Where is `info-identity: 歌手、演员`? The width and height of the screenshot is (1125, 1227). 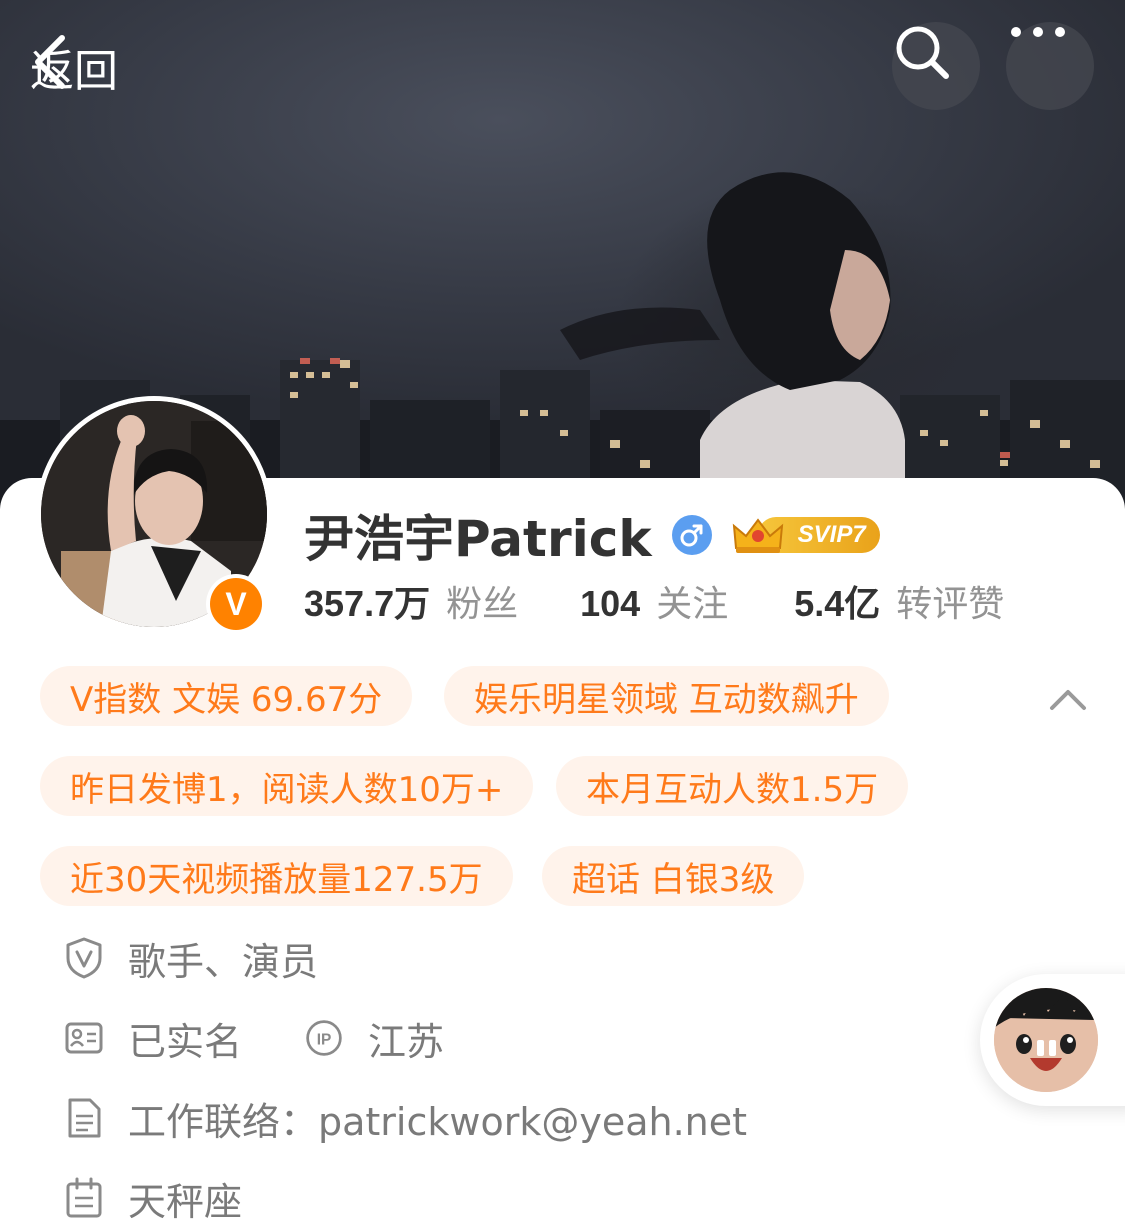
info-identity: 歌手、演员 is located at coordinates (191, 958).